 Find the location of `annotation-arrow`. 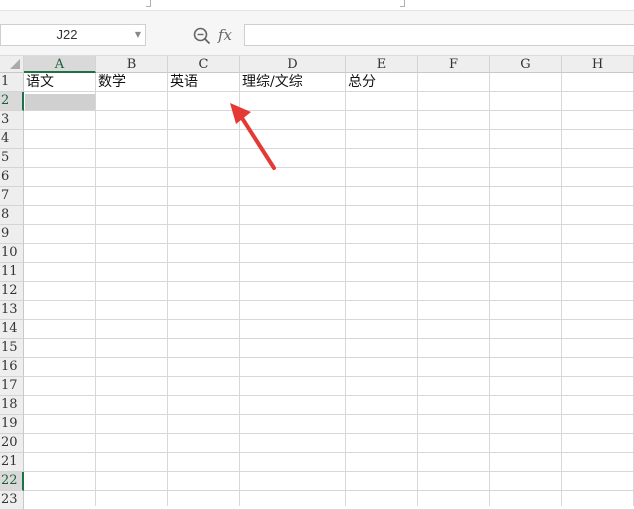

annotation-arrow is located at coordinates (253, 136).